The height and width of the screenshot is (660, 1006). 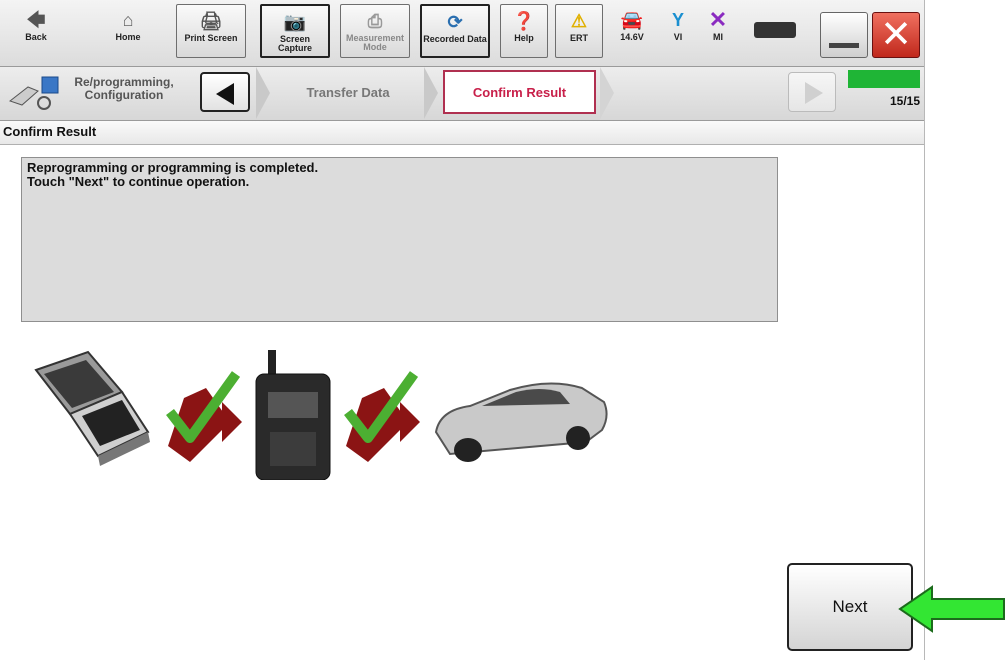 What do you see at coordinates (211, 21) in the screenshot?
I see `printer-icon: 🖨` at bounding box center [211, 21].